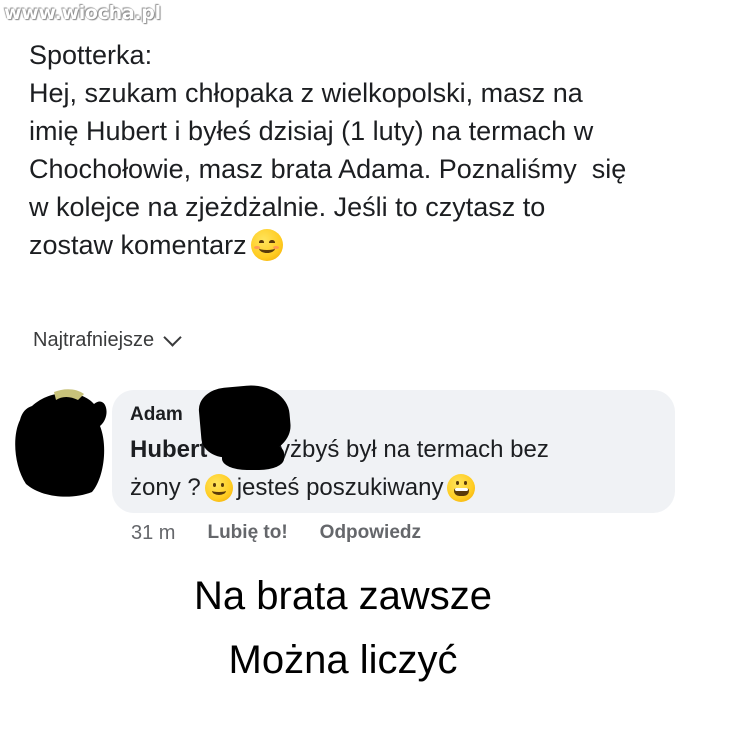 The width and height of the screenshot is (750, 750). Describe the element at coordinates (172, 337) in the screenshot. I see `chevron-down-icon` at that location.